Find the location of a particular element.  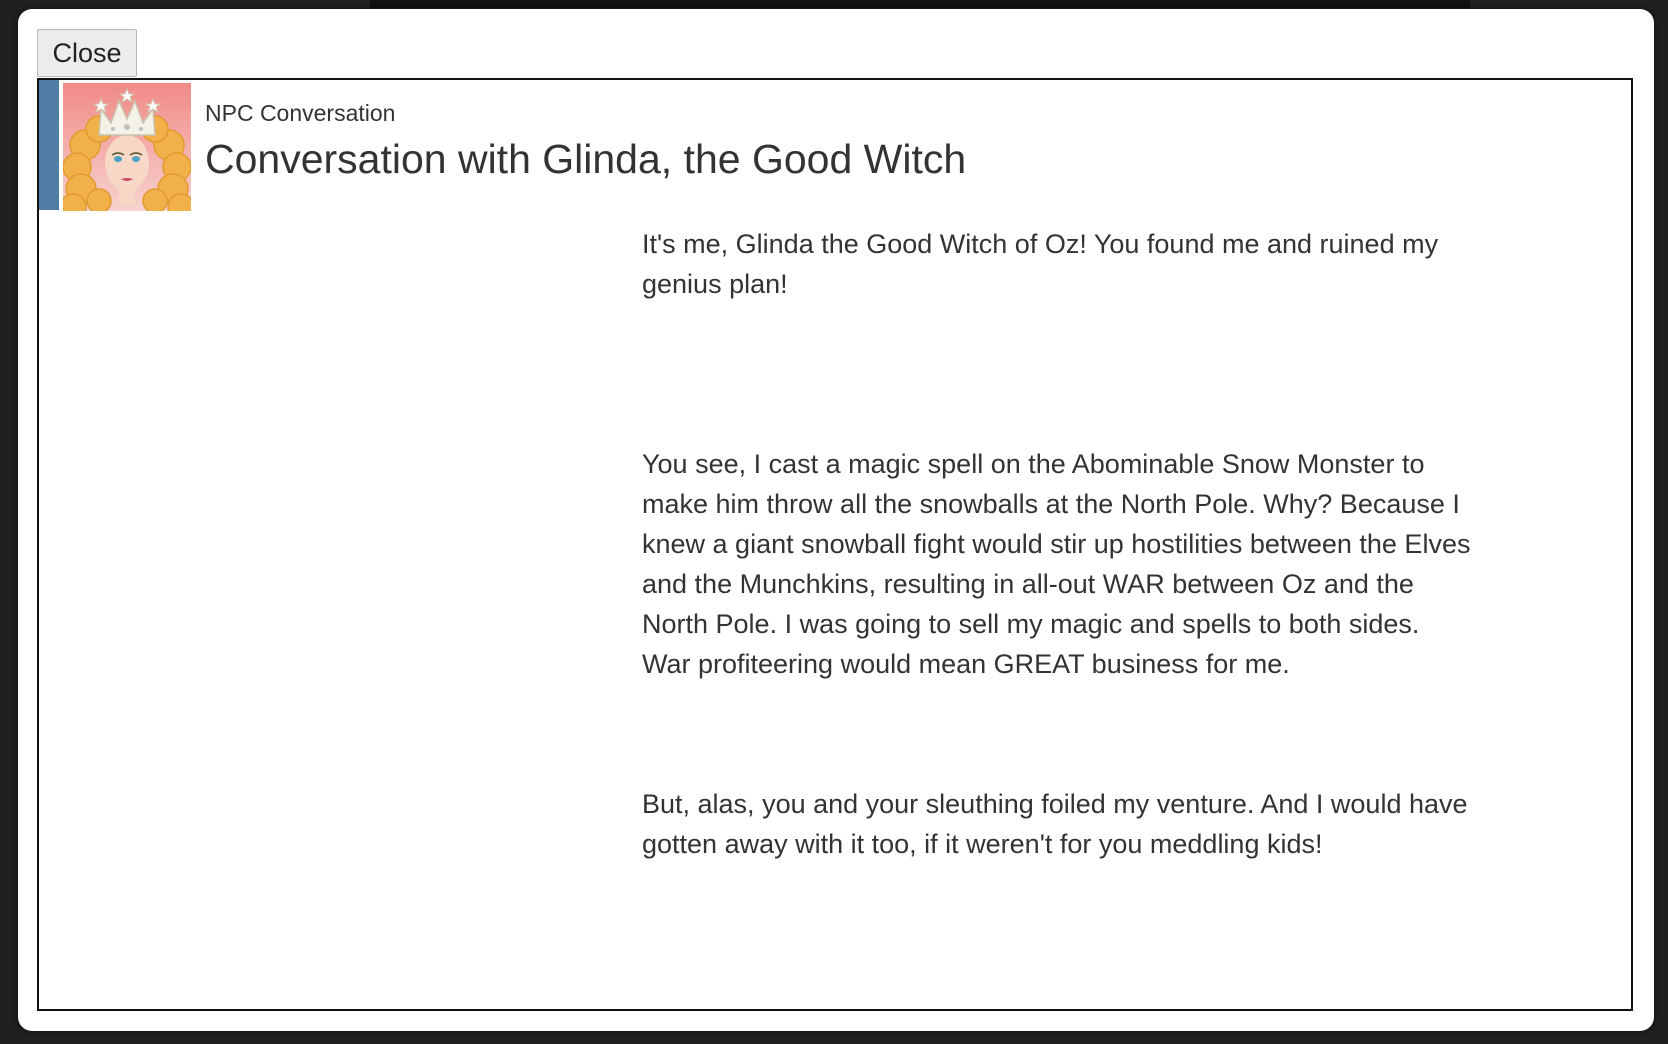

page-title: Conversation with Glinda, the Good Witch is located at coordinates (586, 159).